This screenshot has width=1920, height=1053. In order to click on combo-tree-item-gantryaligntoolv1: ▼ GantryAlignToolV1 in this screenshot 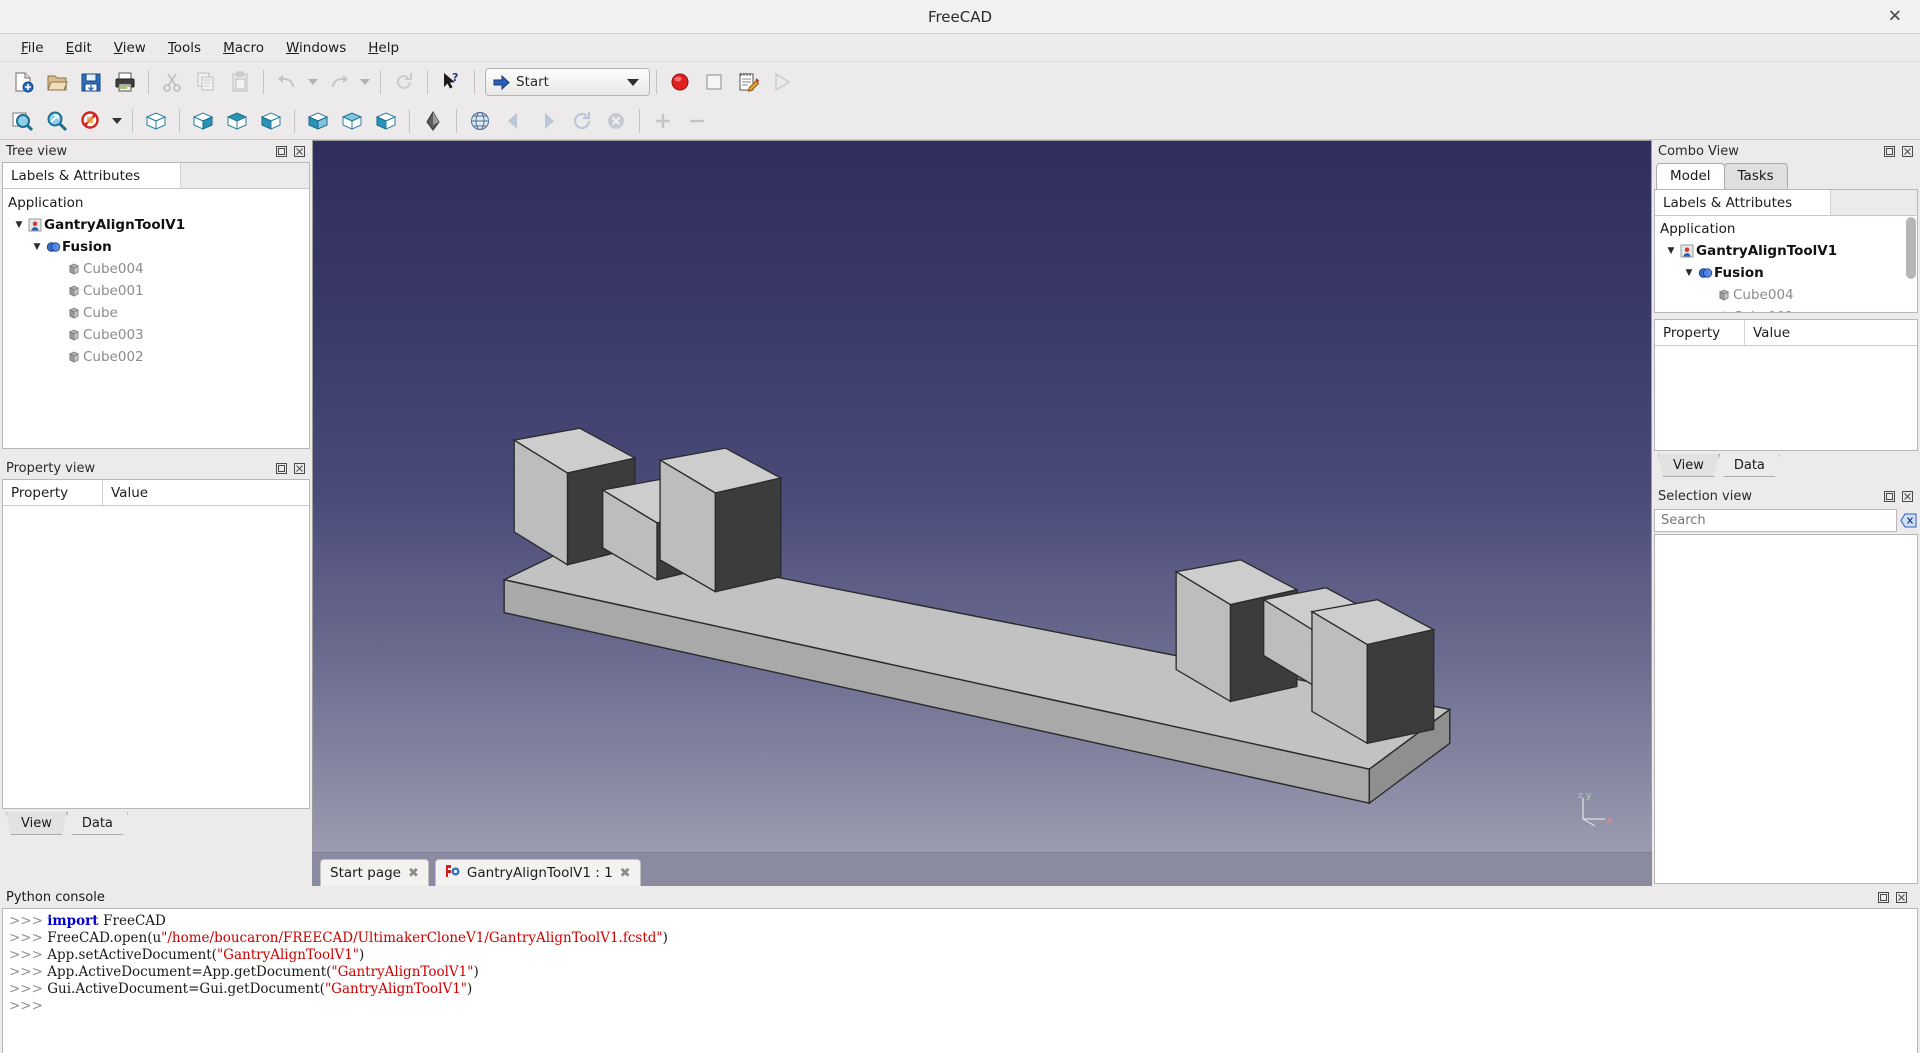, I will do `click(1786, 251)`.